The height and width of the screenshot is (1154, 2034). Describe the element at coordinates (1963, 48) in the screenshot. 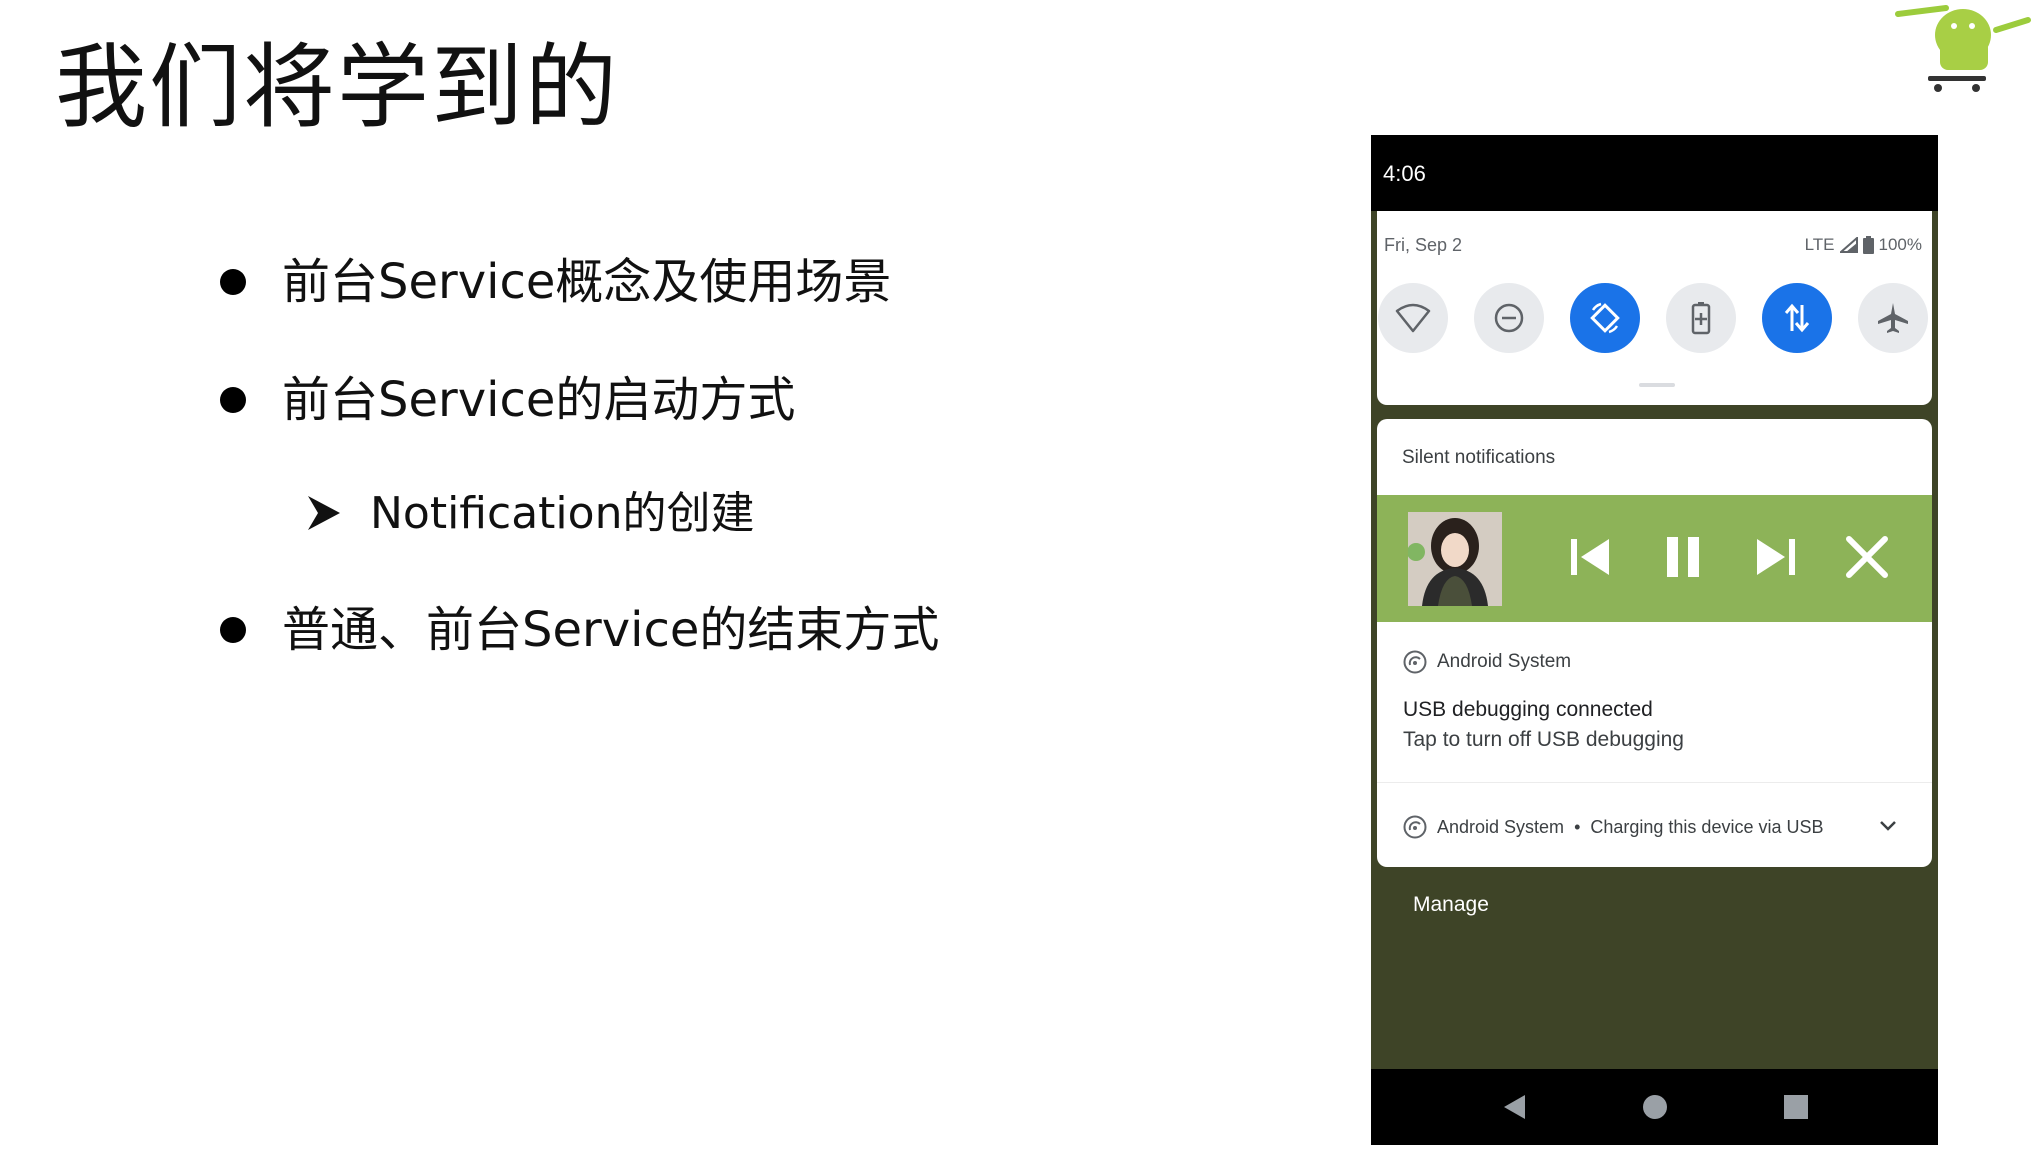

I see `android-mascot-logo` at that location.